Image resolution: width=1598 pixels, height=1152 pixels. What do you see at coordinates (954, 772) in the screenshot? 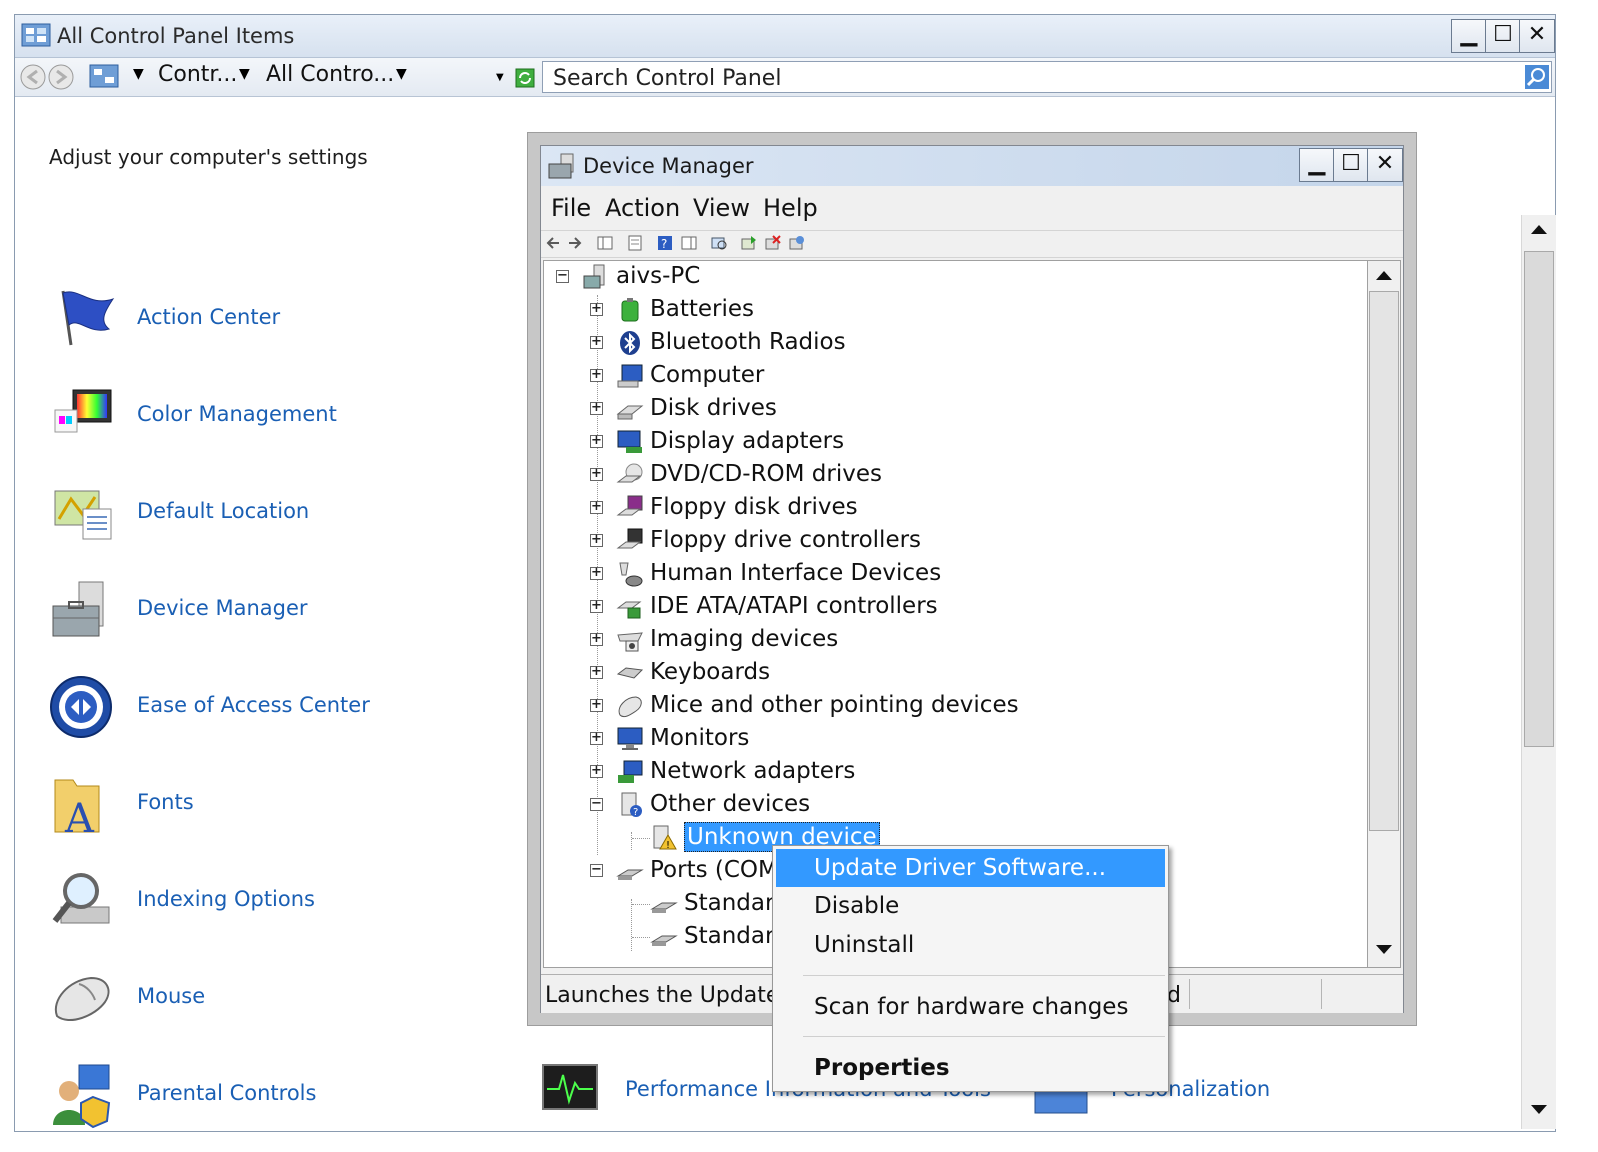
I see `tree-node-network: + Network adapters` at bounding box center [954, 772].